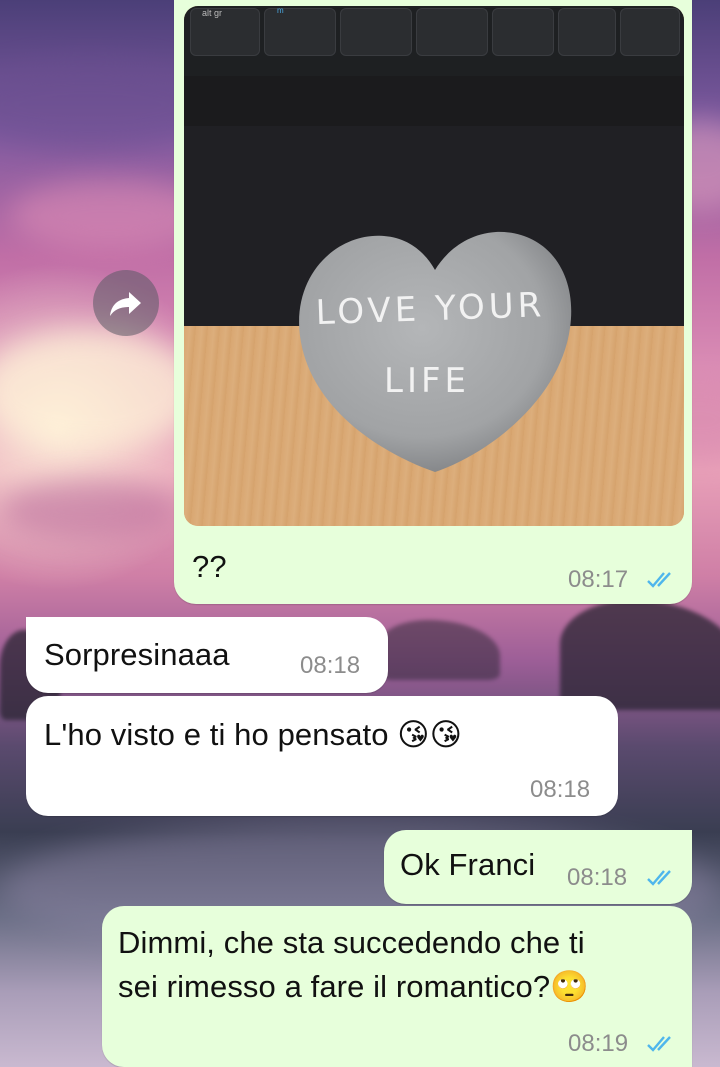 Image resolution: width=720 pixels, height=1067 pixels. Describe the element at coordinates (430, 309) in the screenshot. I see `heart-stone-text-line1: LOVE YOUR` at that location.